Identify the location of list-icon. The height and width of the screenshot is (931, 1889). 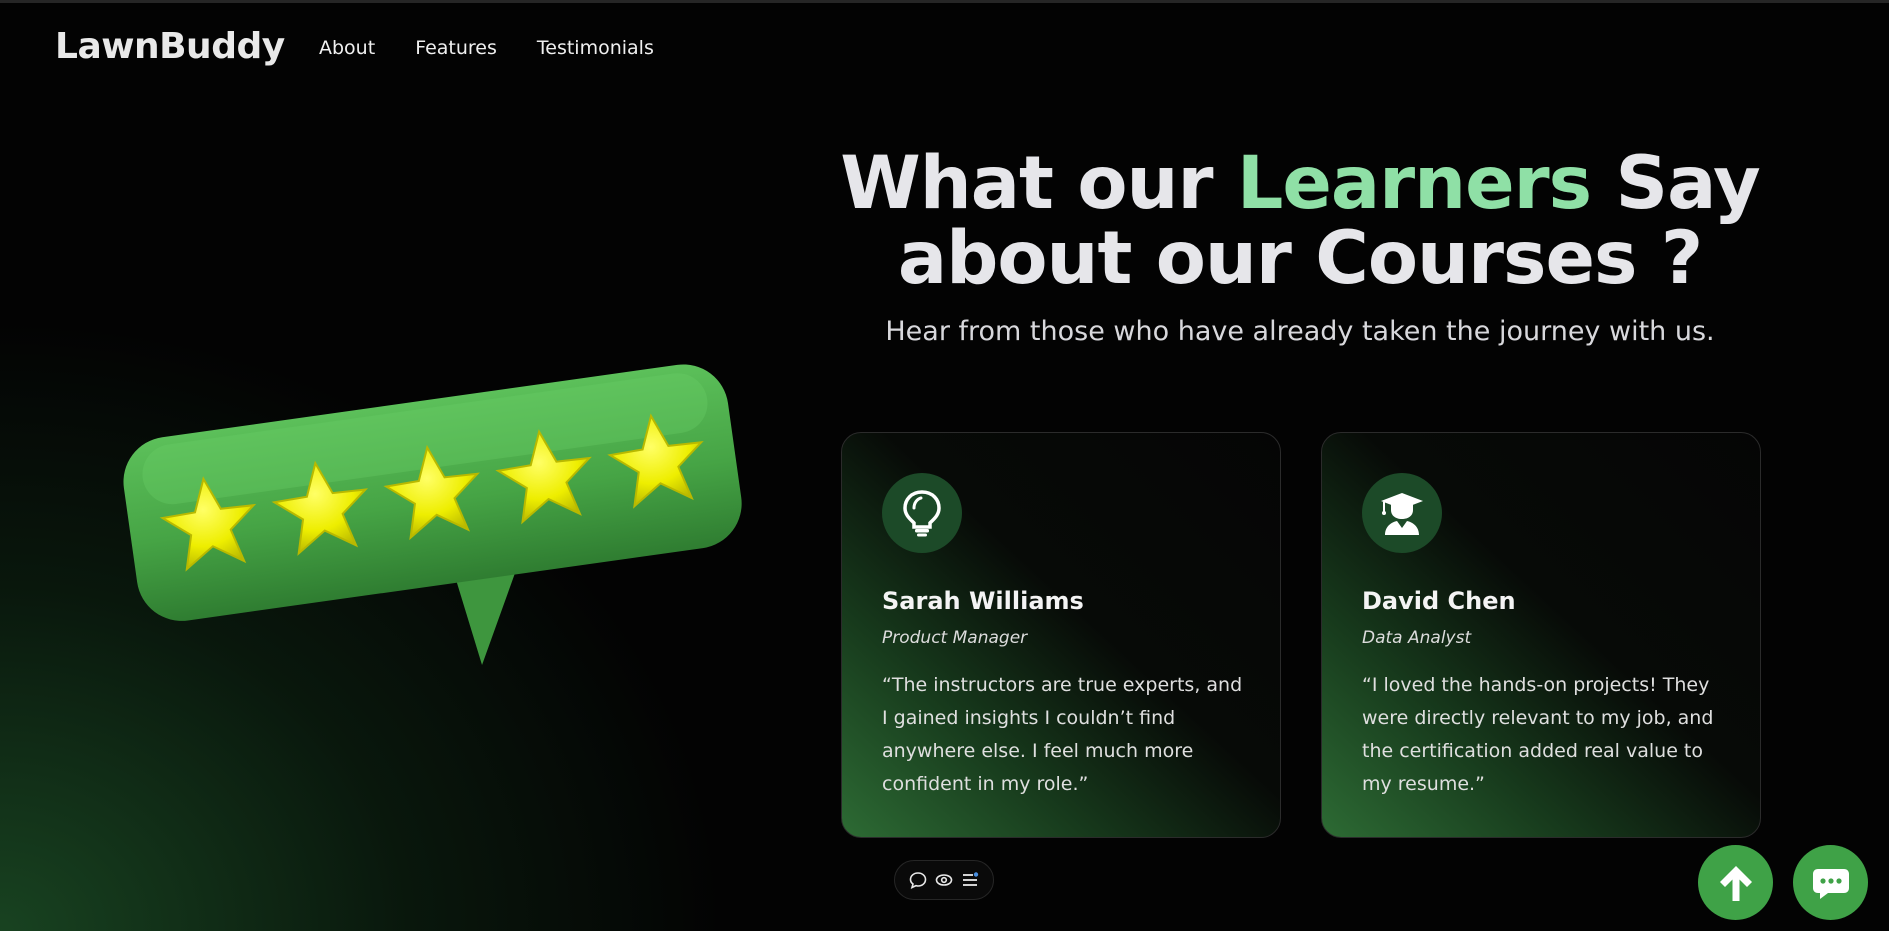
(970, 880).